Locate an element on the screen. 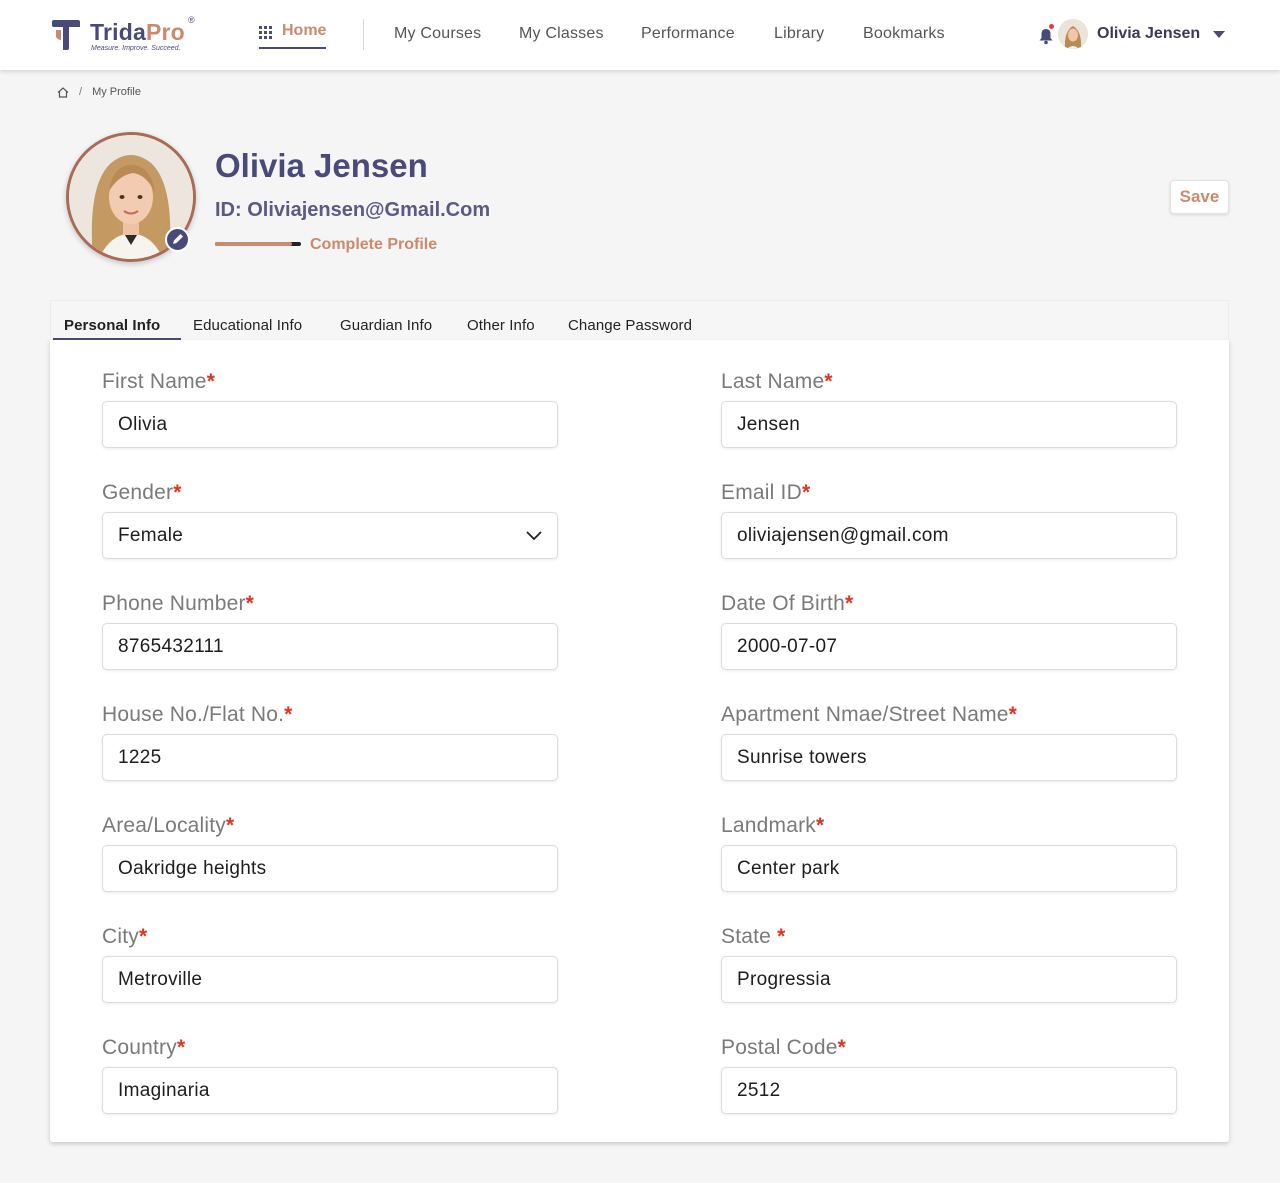  breadcrumb: / My Profile is located at coordinates (99, 92).